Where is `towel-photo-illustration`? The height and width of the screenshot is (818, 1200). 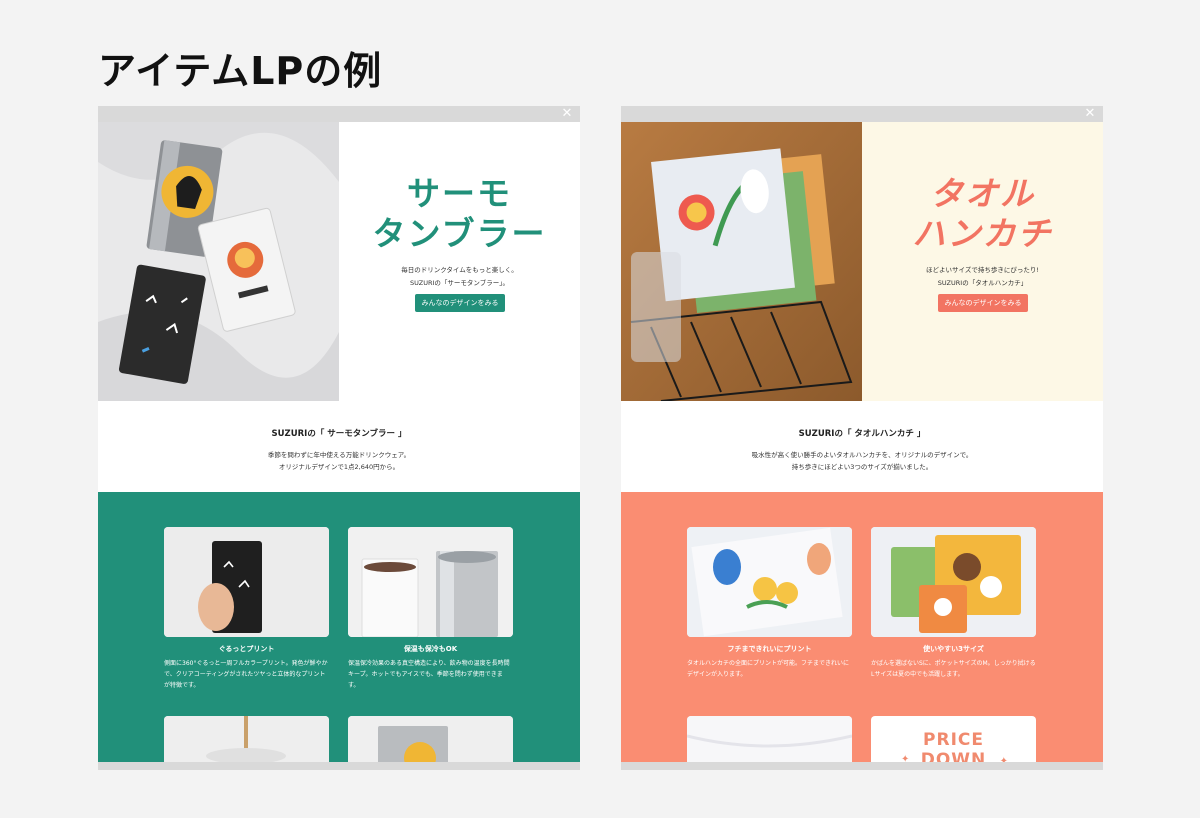
towel-photo-illustration is located at coordinates (741, 261).